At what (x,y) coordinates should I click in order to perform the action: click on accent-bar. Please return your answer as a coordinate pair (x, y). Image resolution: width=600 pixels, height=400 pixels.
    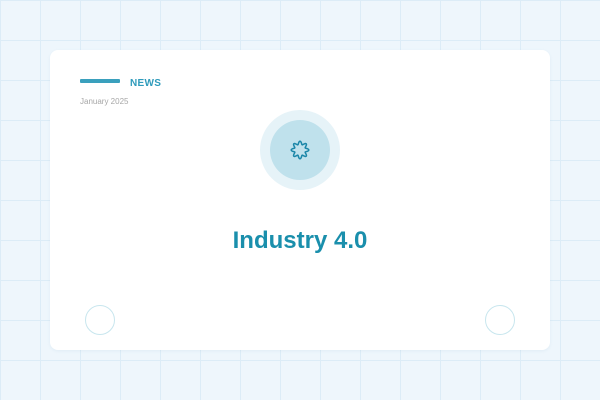
    Looking at the image, I should click on (100, 81).